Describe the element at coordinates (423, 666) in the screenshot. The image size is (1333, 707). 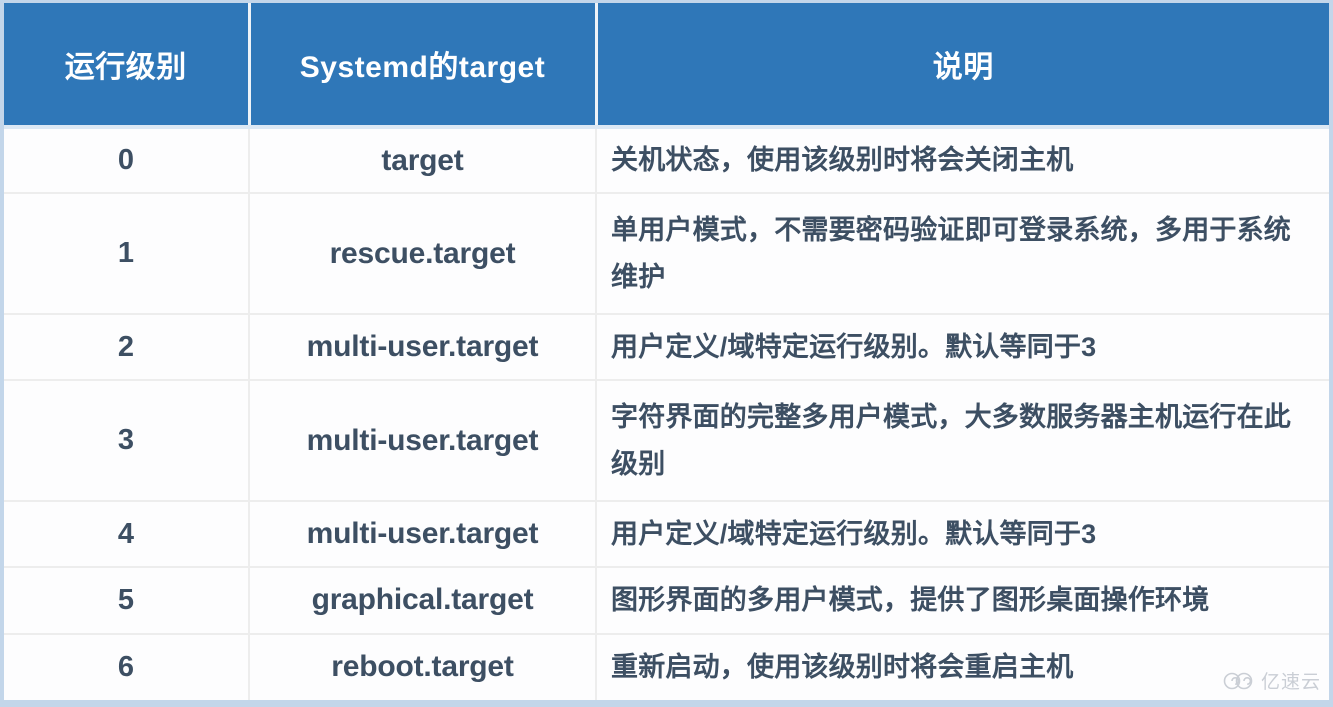
I see `cell-target: reboot.target` at that location.